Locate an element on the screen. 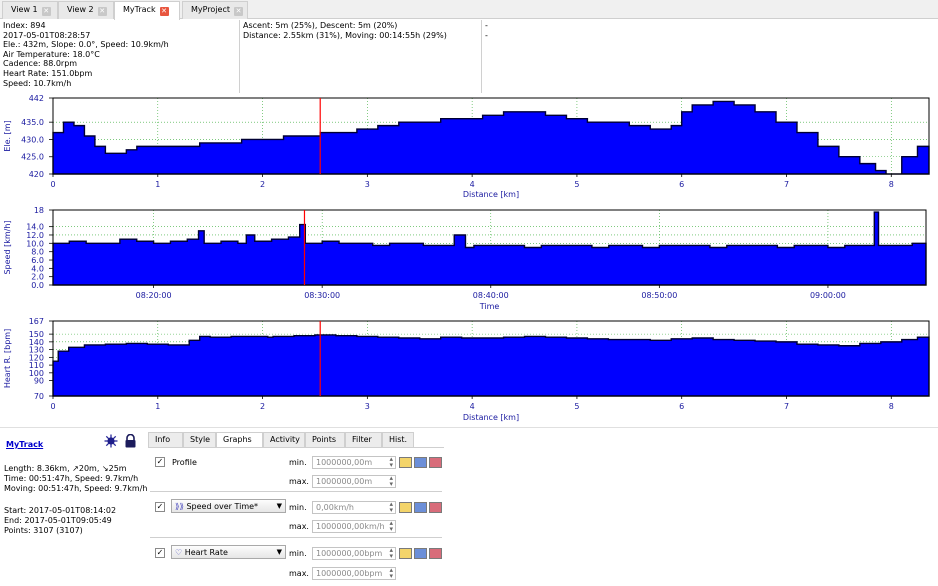 This screenshot has width=938, height=586. view-tab-bar: View 1 ✕ View 2 ✕ MyTrack ✕ MyProject ✕ is located at coordinates (469, 10).